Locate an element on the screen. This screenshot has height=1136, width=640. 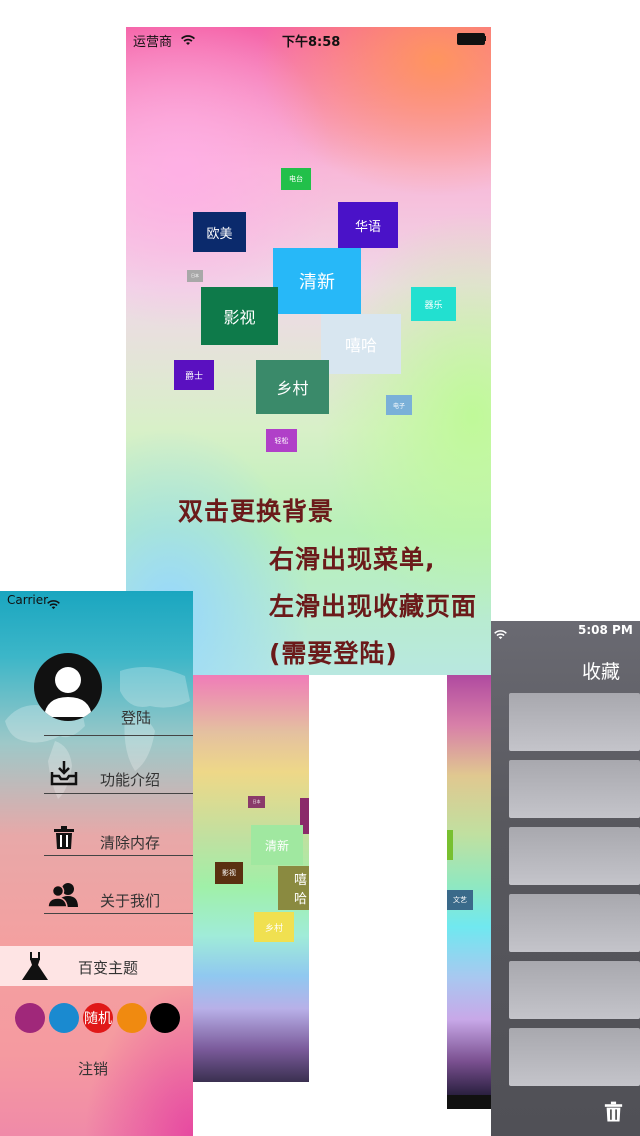
favorites-screen: 5:08 PM 收藏 is located at coordinates (565, 878).